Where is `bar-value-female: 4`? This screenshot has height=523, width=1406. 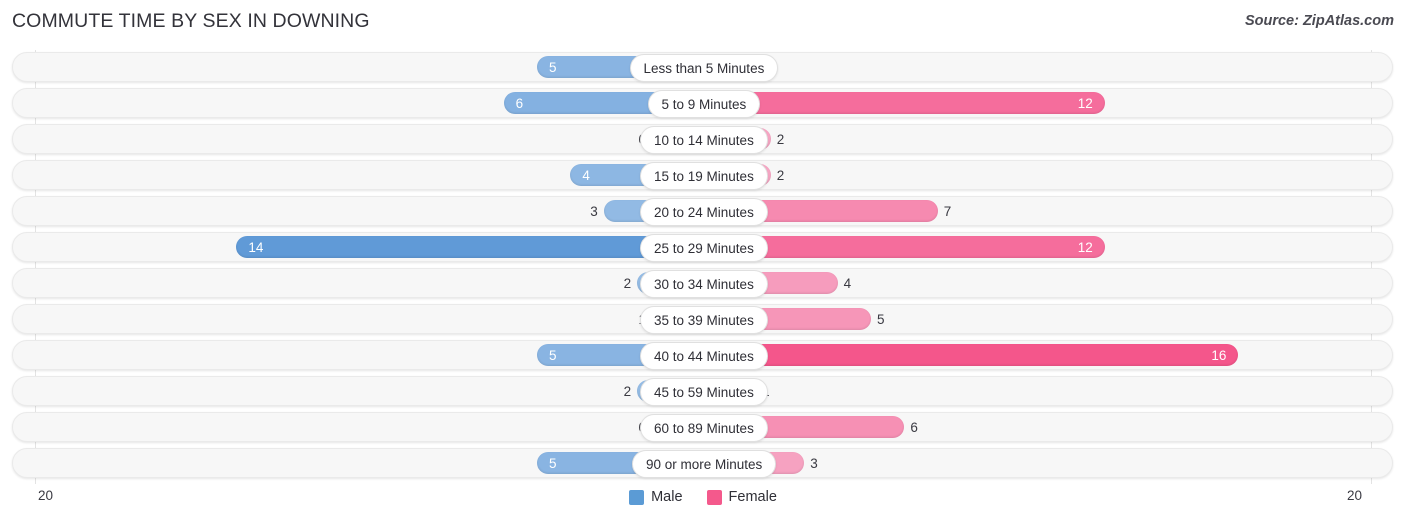
bar-value-female: 4 is located at coordinates (847, 283).